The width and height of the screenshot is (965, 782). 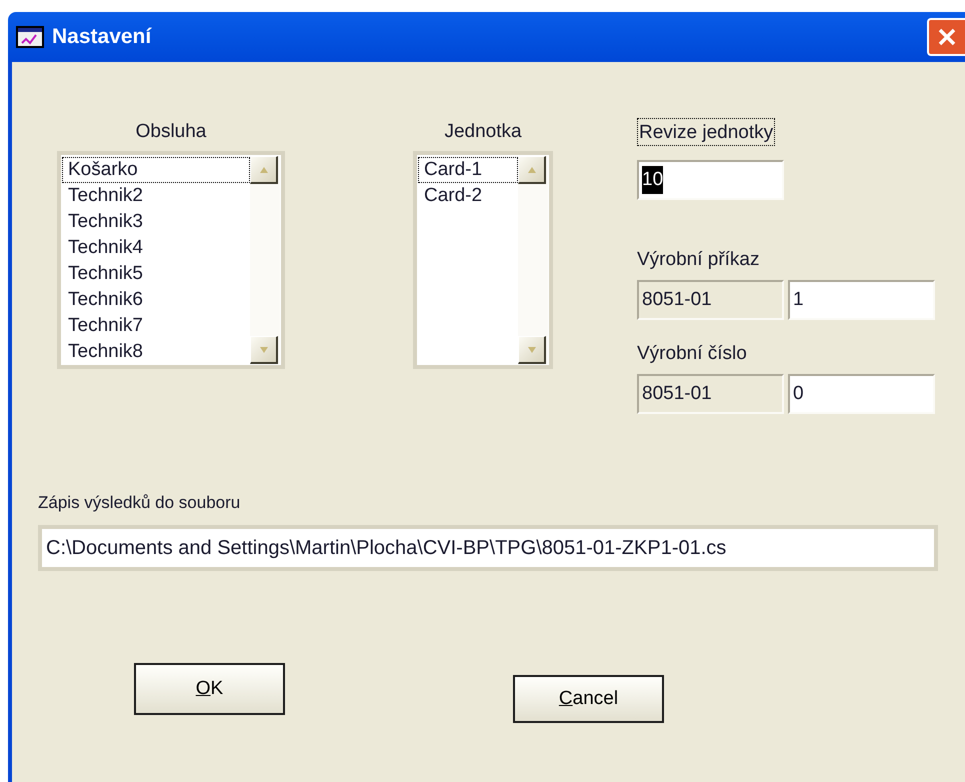 What do you see at coordinates (171, 132) in the screenshot?
I see `list-label: Obsluha` at bounding box center [171, 132].